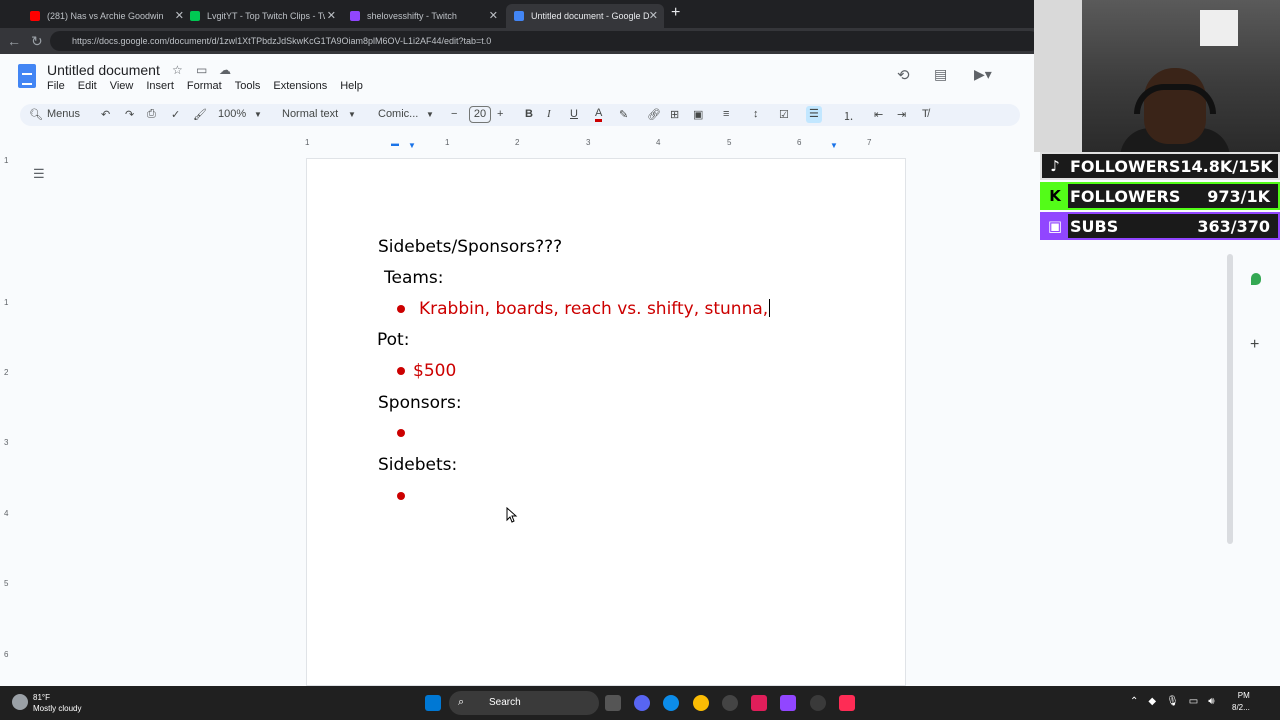 The width and height of the screenshot is (1280, 720). What do you see at coordinates (160, 86) in the screenshot?
I see `menu-insert: Insert` at bounding box center [160, 86].